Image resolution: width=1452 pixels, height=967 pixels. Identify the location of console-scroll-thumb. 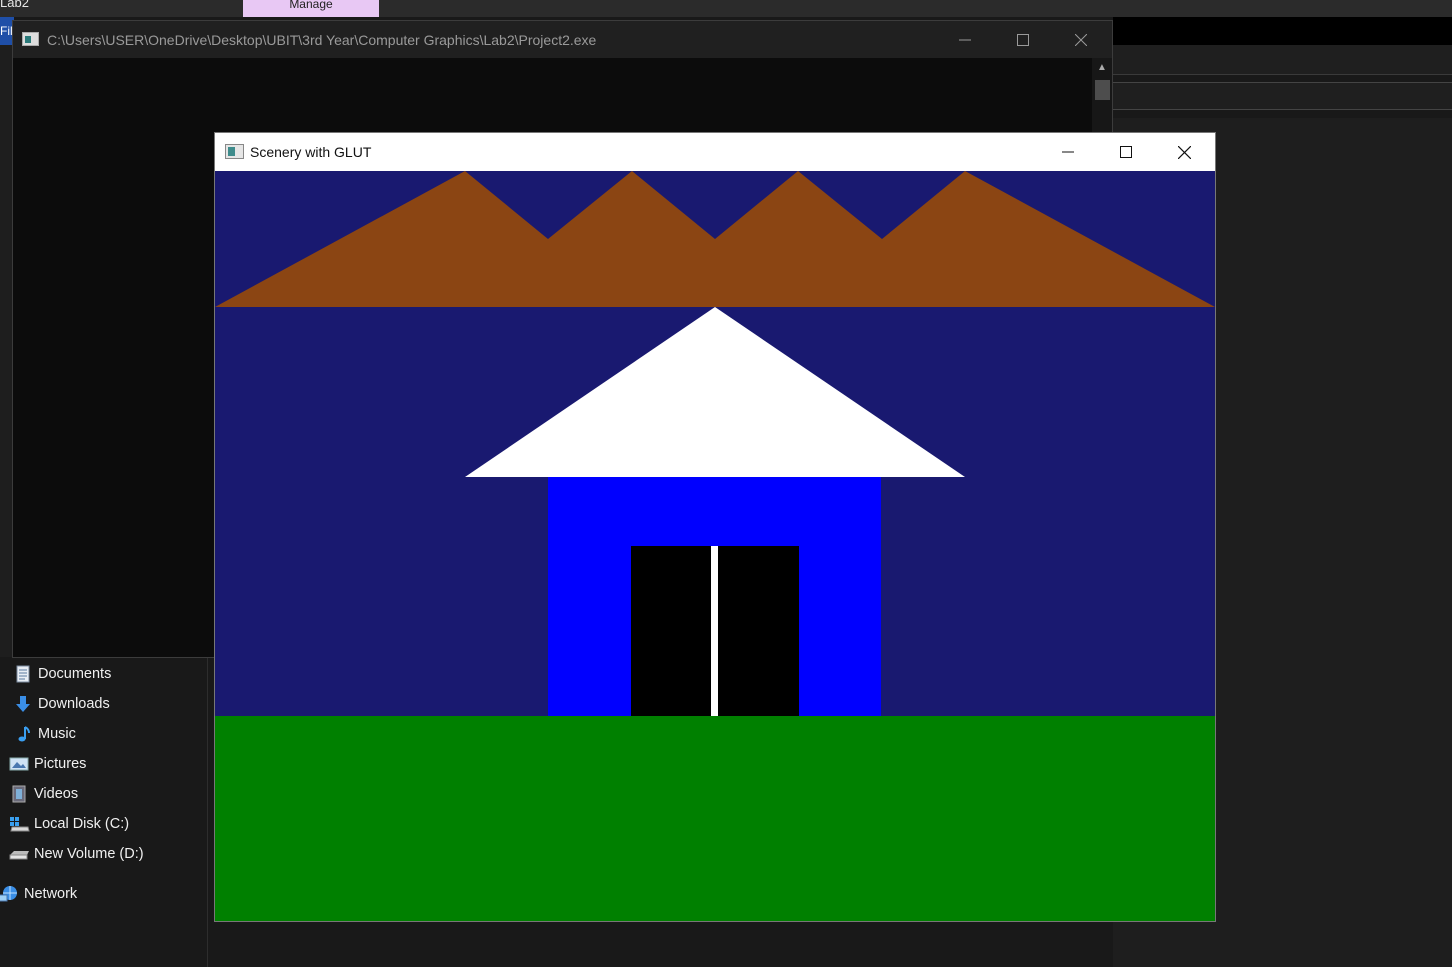
(1102, 90).